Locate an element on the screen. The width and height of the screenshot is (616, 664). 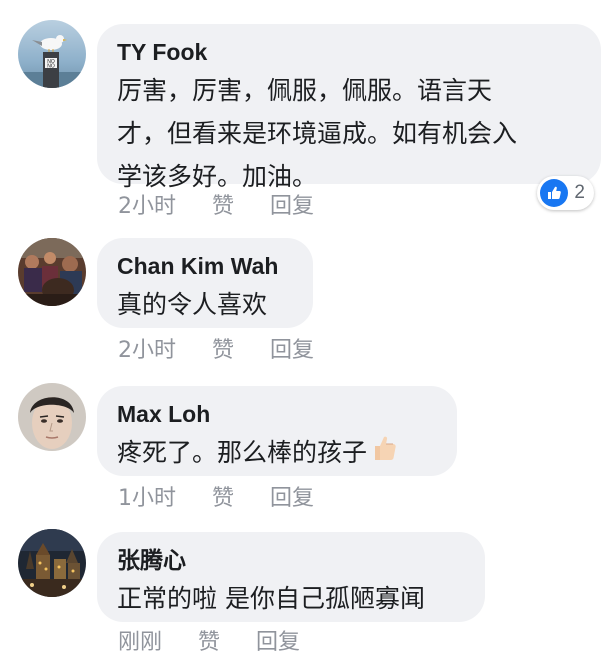
reaction-count: 2 is located at coordinates (579, 192).